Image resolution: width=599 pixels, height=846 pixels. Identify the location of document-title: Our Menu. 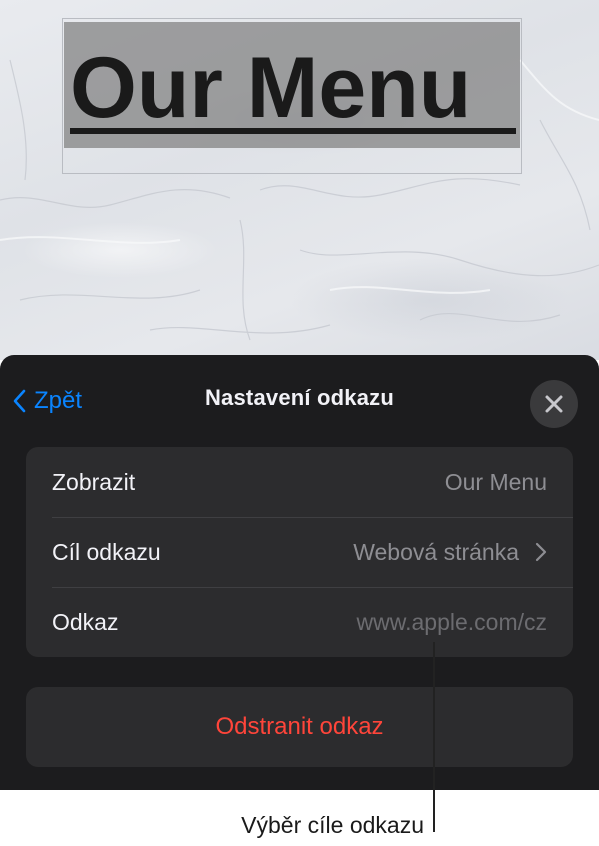
(300, 88).